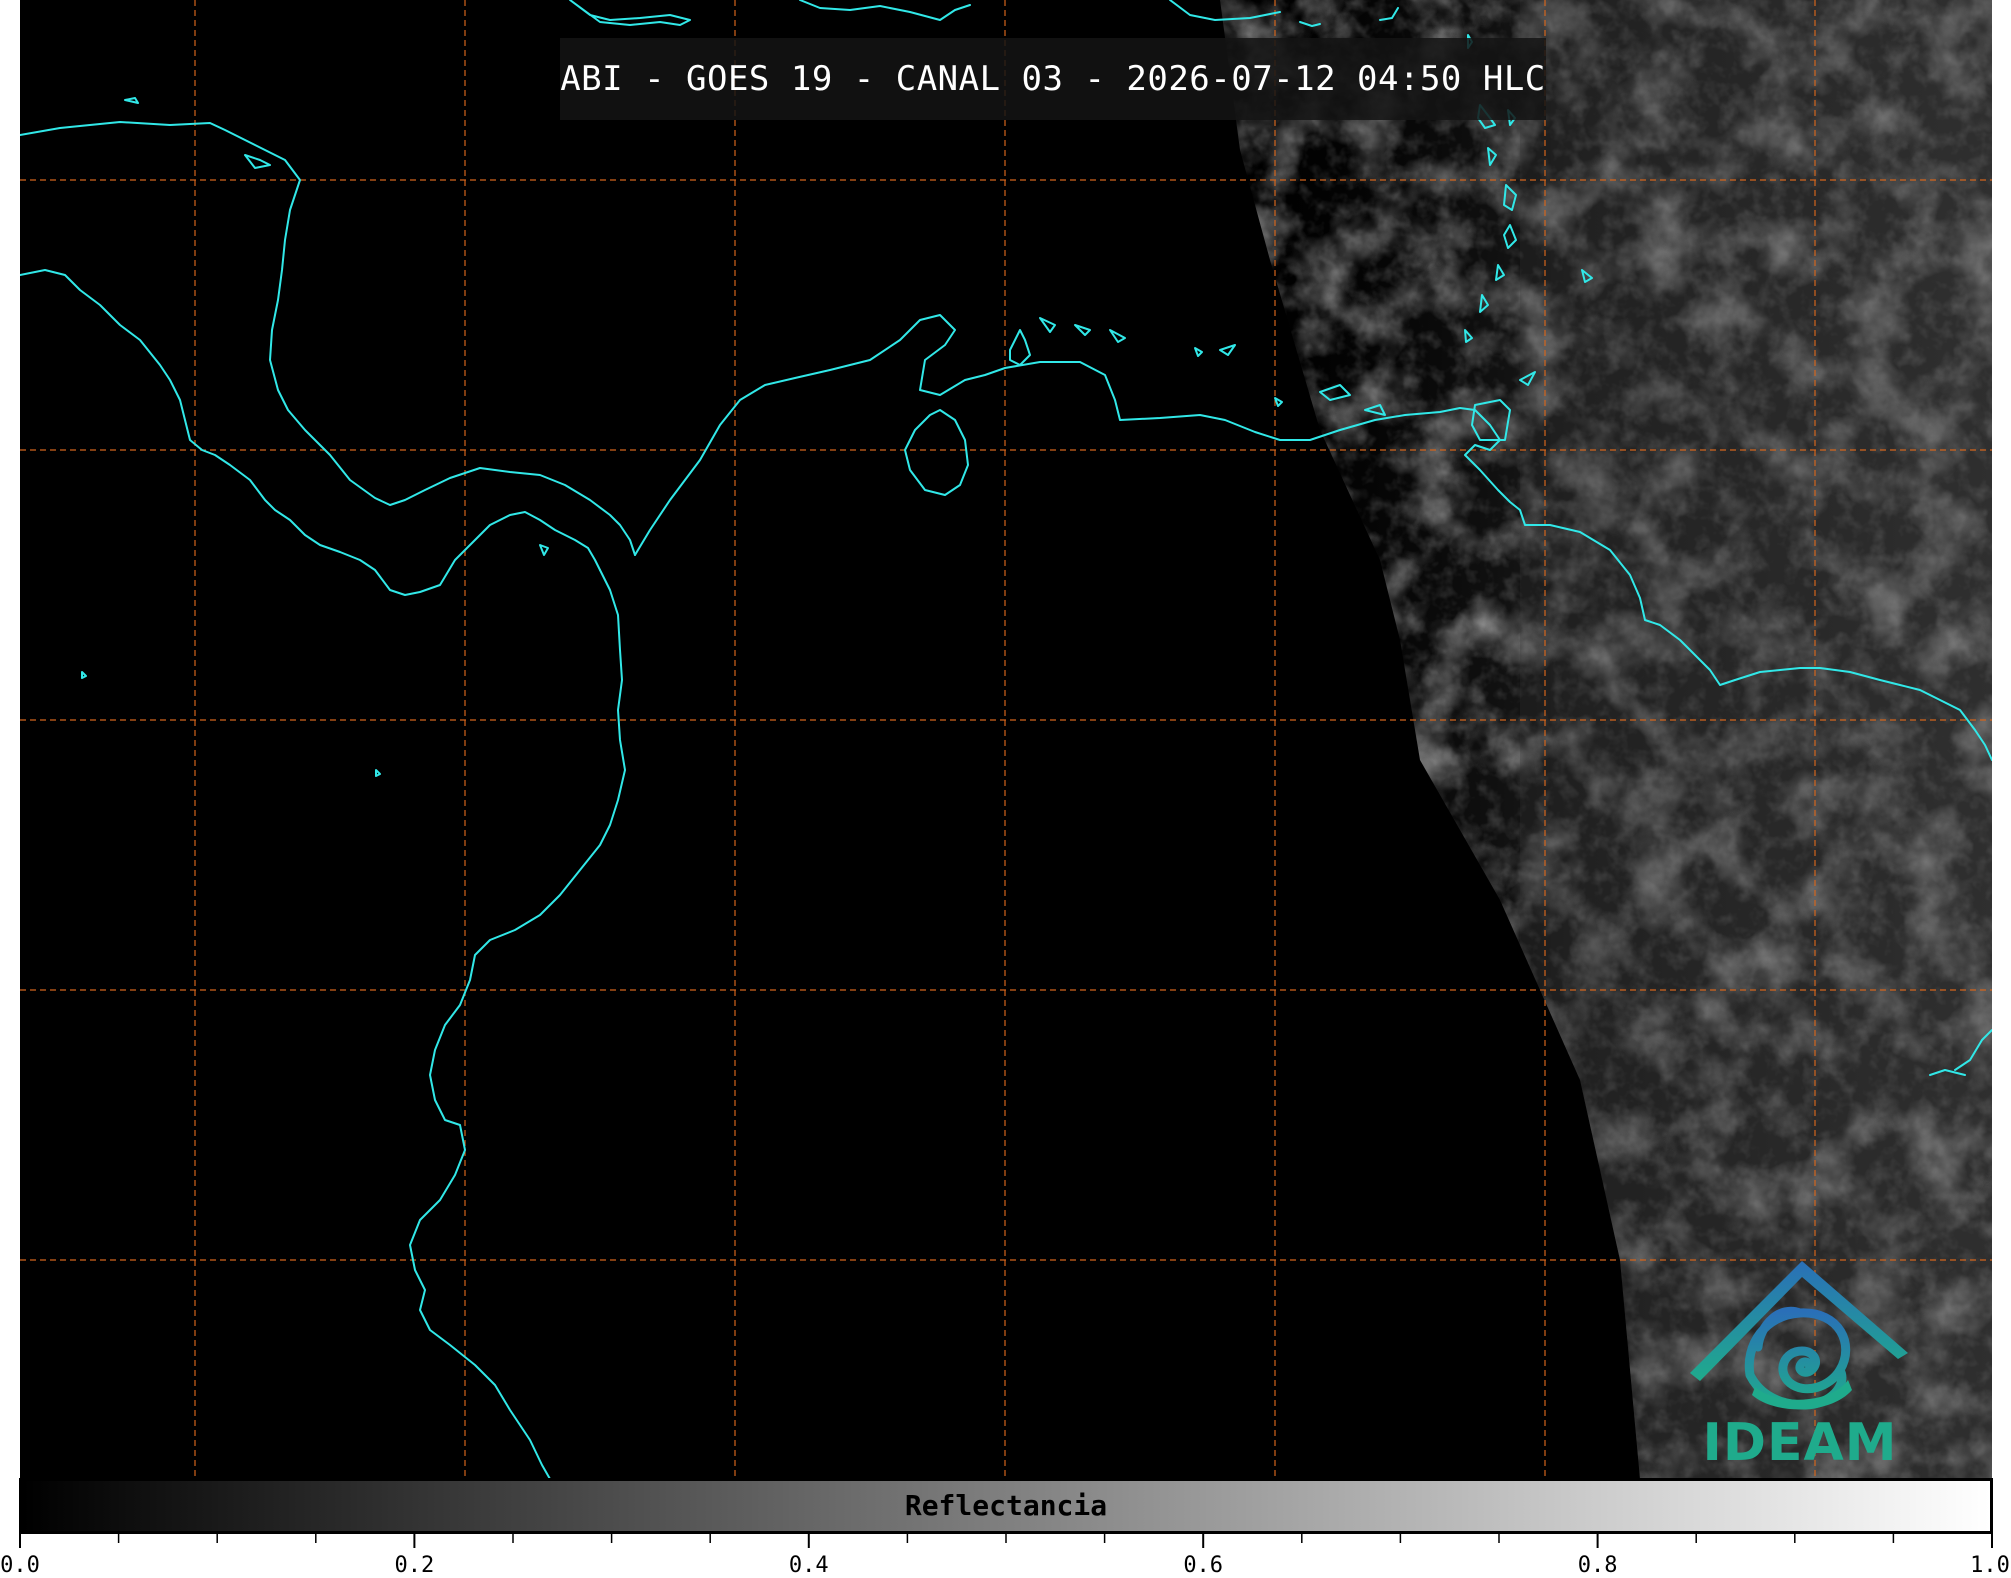 The width and height of the screenshot is (2011, 1578). What do you see at coordinates (1990, 1565) in the screenshot?
I see `colorbar-tick-label: 1.0` at bounding box center [1990, 1565].